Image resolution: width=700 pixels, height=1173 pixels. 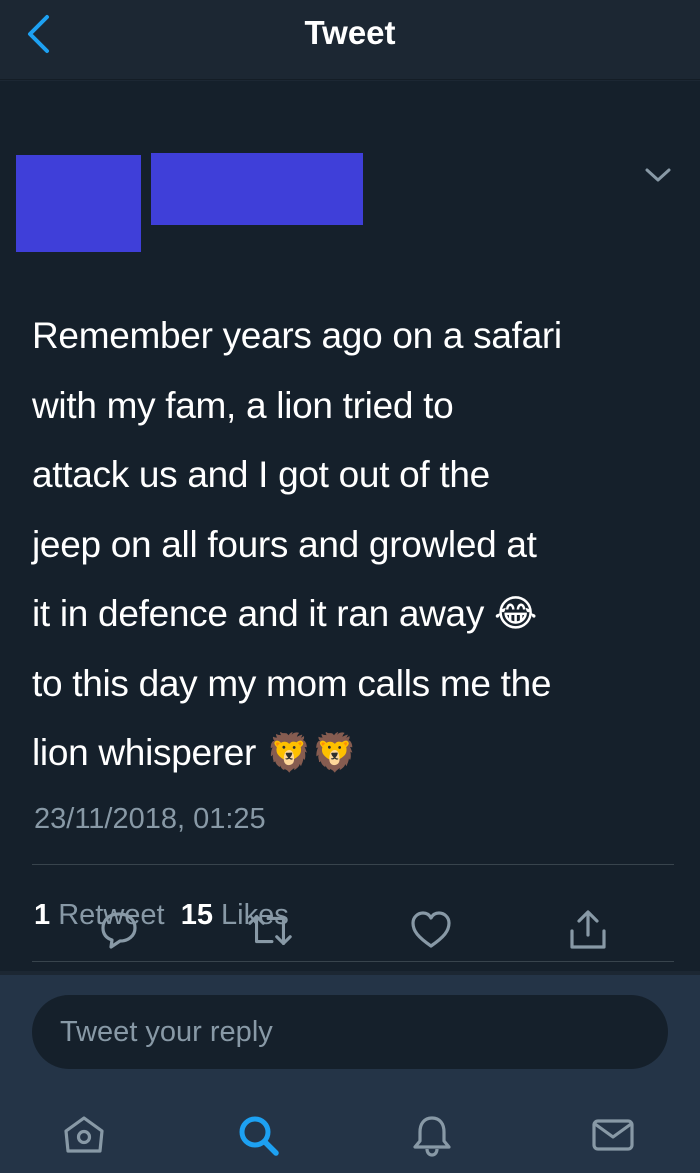 I want to click on reply-button, so click(x=119, y=930).